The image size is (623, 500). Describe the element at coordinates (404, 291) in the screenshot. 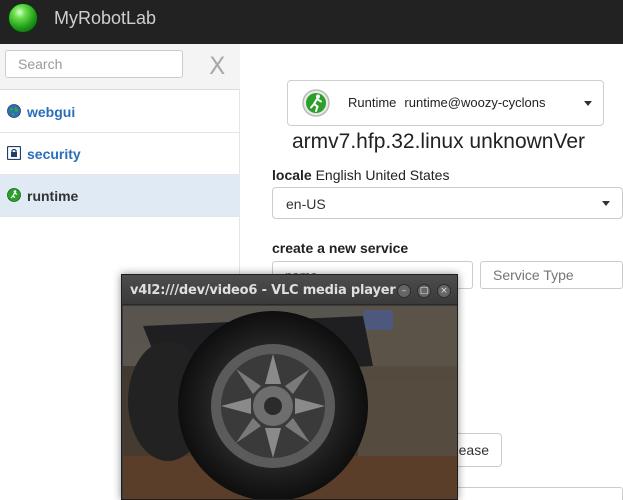

I see `minimize-icon: –` at that location.